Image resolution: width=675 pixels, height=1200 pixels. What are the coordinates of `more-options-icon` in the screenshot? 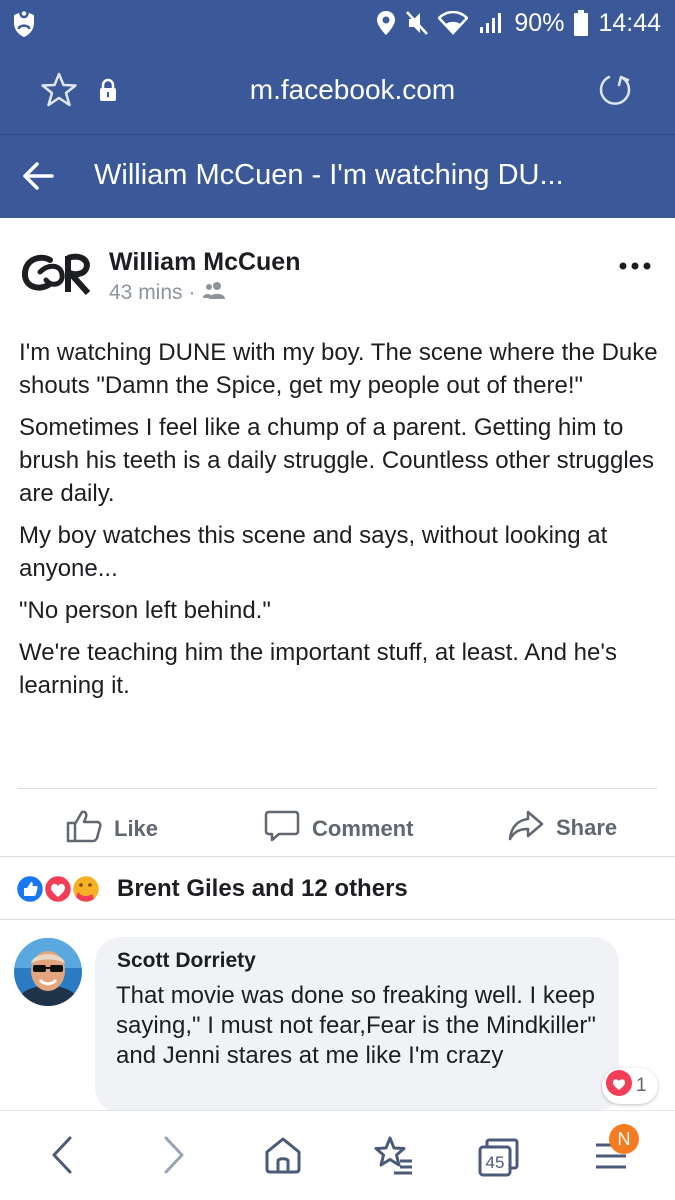 It's located at (635, 267).